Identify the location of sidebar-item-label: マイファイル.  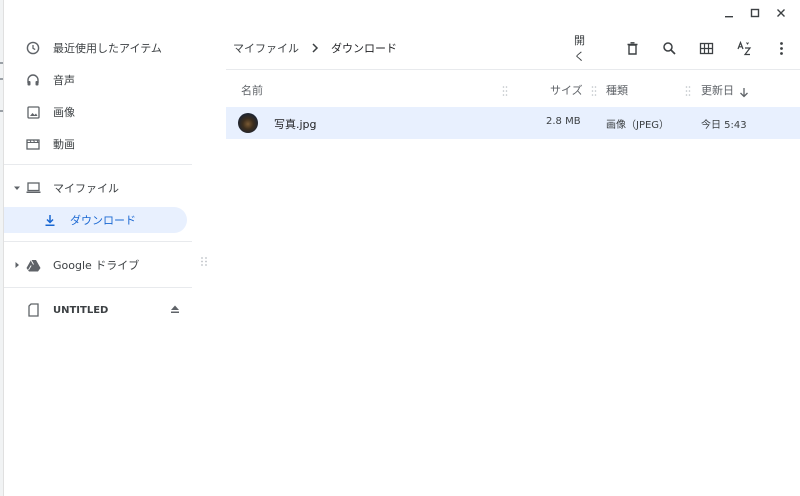
(86, 188).